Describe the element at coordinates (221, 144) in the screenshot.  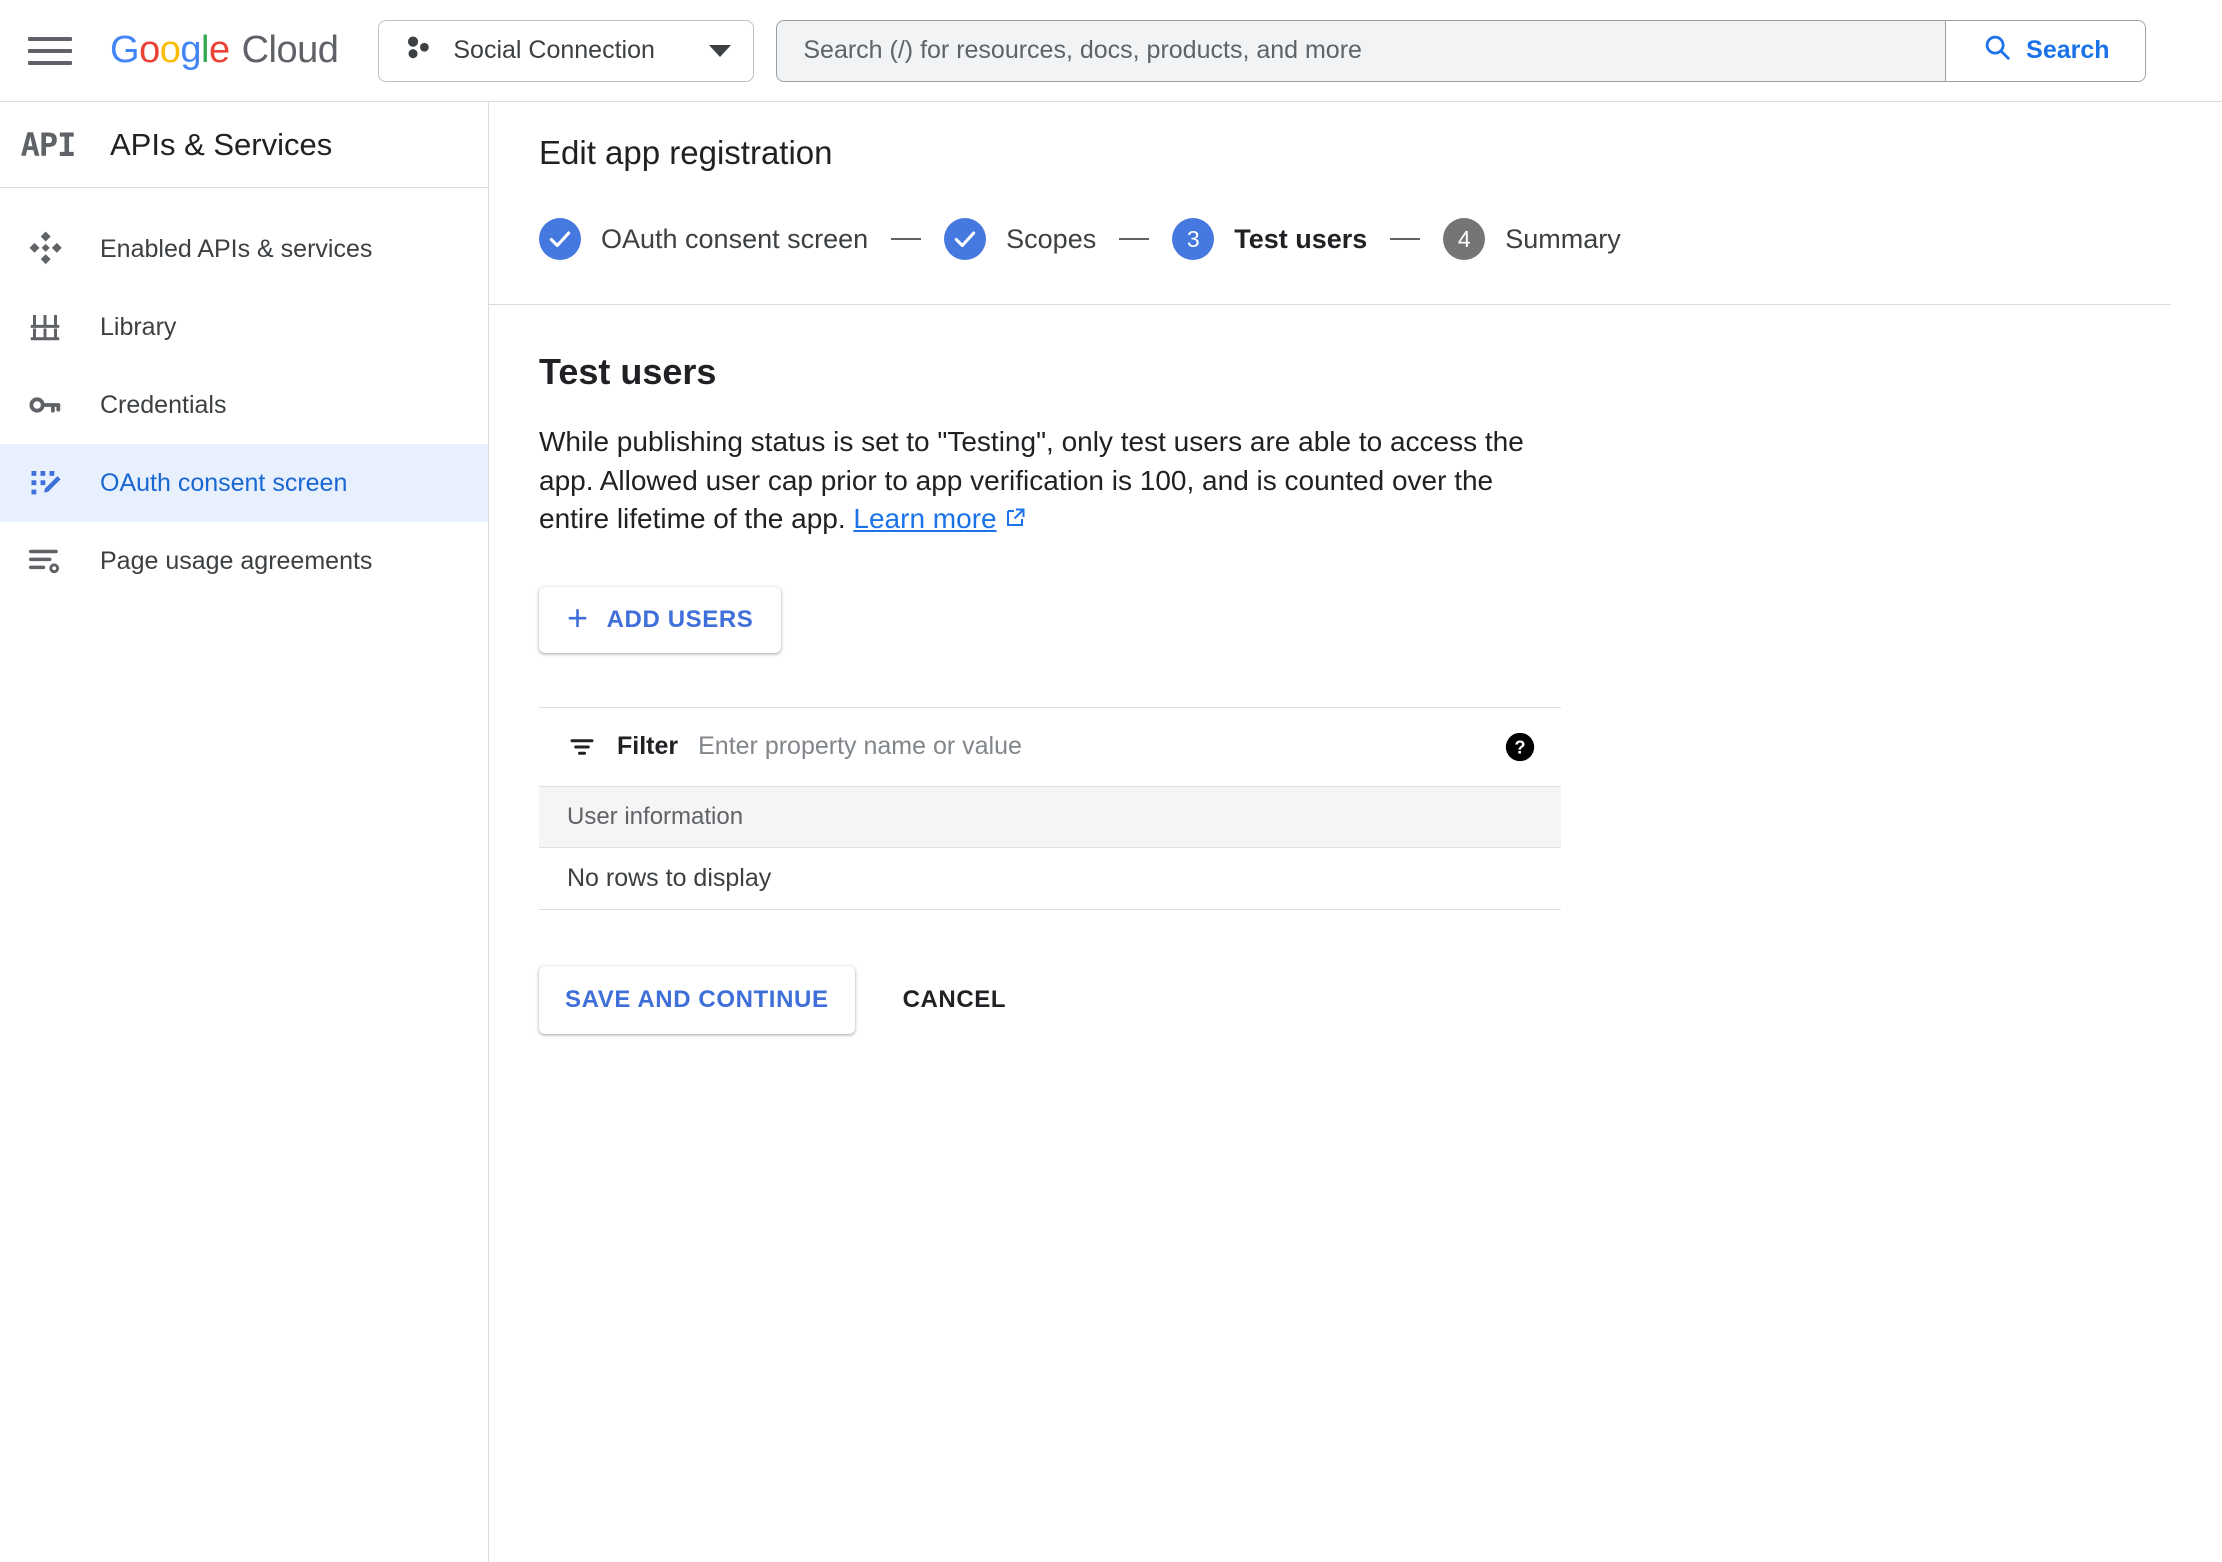
I see `sidebar-title: APIs & Services` at that location.